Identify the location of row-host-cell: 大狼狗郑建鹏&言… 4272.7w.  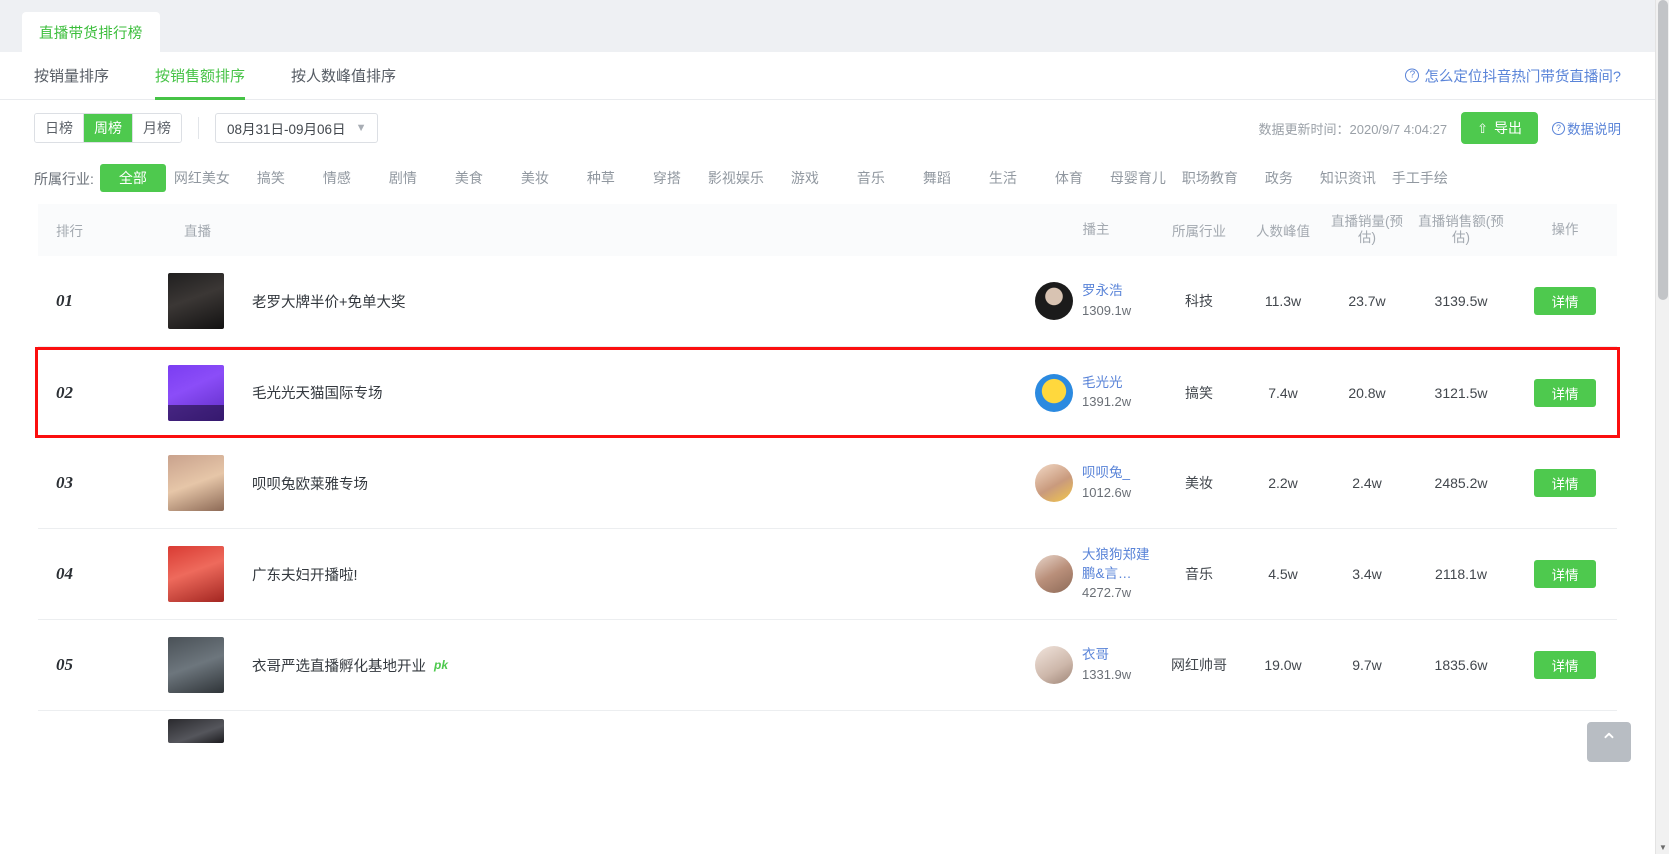
(1096, 573).